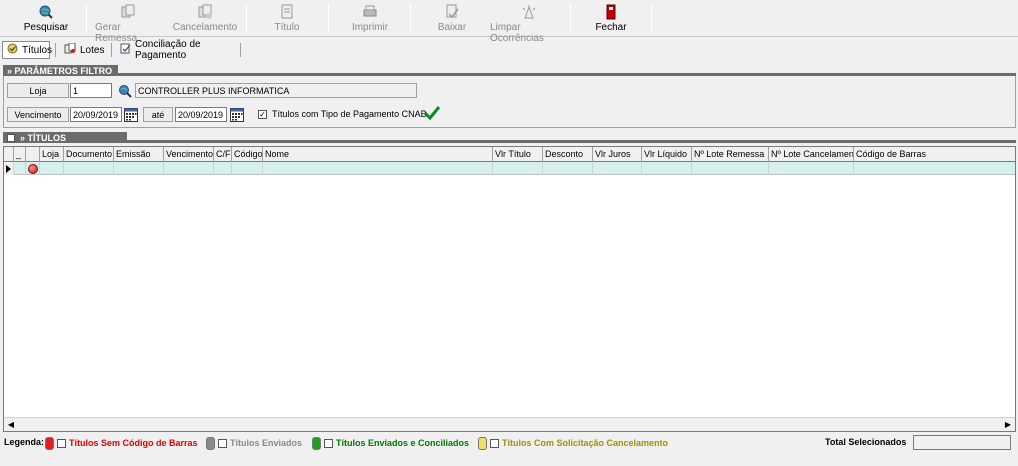 Image resolution: width=1018 pixels, height=466 pixels. Describe the element at coordinates (349, 114) in the screenshot. I see `cnab-checkbox-label: Títulos com Tipo de Pagamento CNAB` at that location.